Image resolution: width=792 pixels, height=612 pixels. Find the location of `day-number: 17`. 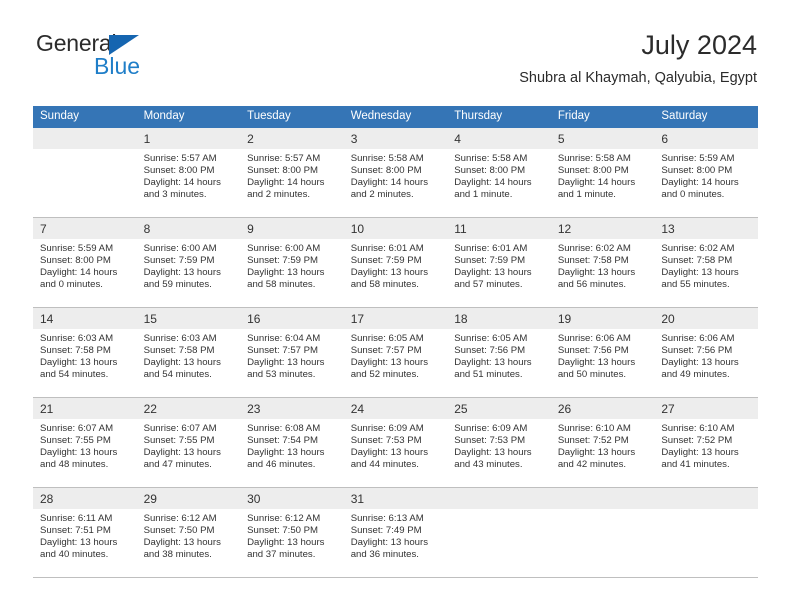

day-number: 17 is located at coordinates (395, 318).